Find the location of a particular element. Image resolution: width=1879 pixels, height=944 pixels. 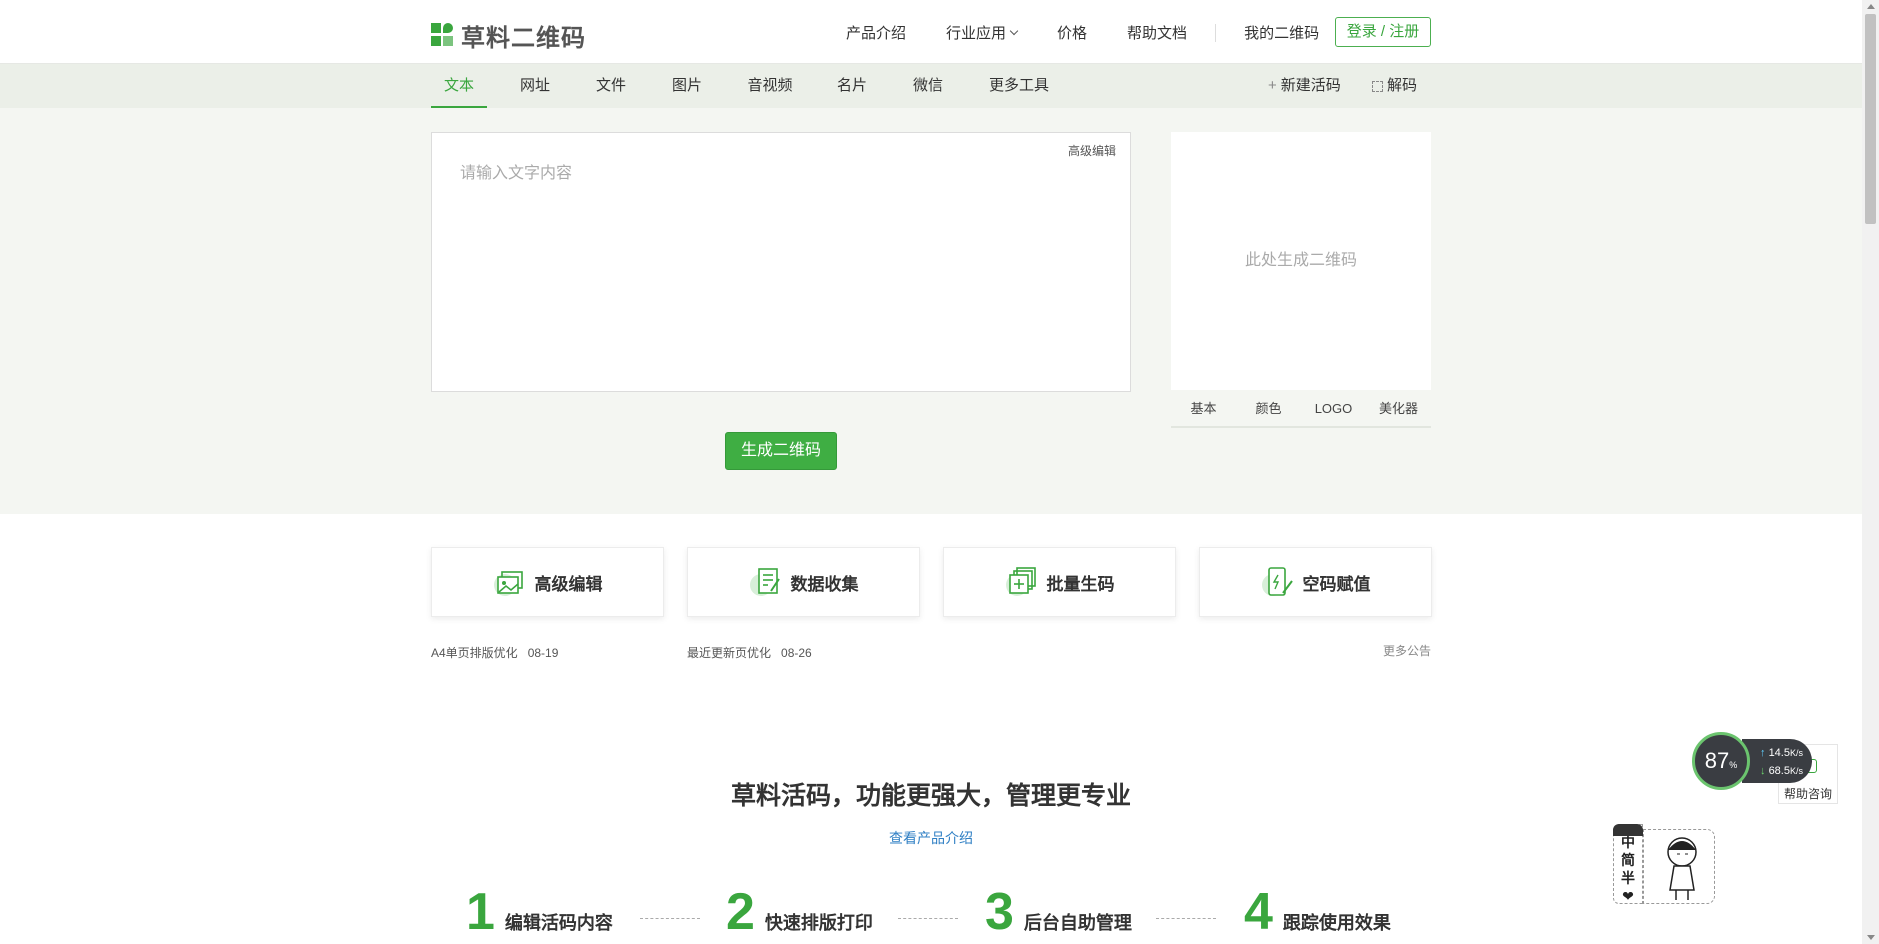

usage-percent: 87 is located at coordinates (1717, 760).